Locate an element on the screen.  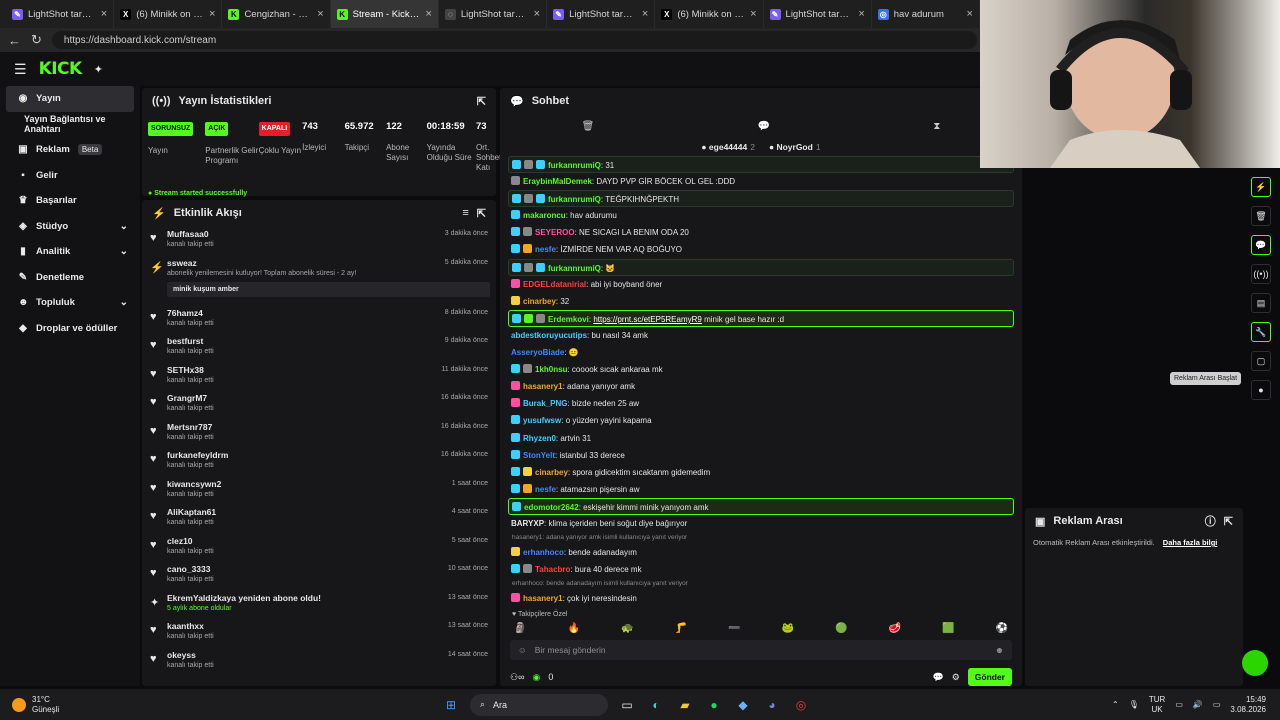
status-button is located at coordinates (1255, 663).